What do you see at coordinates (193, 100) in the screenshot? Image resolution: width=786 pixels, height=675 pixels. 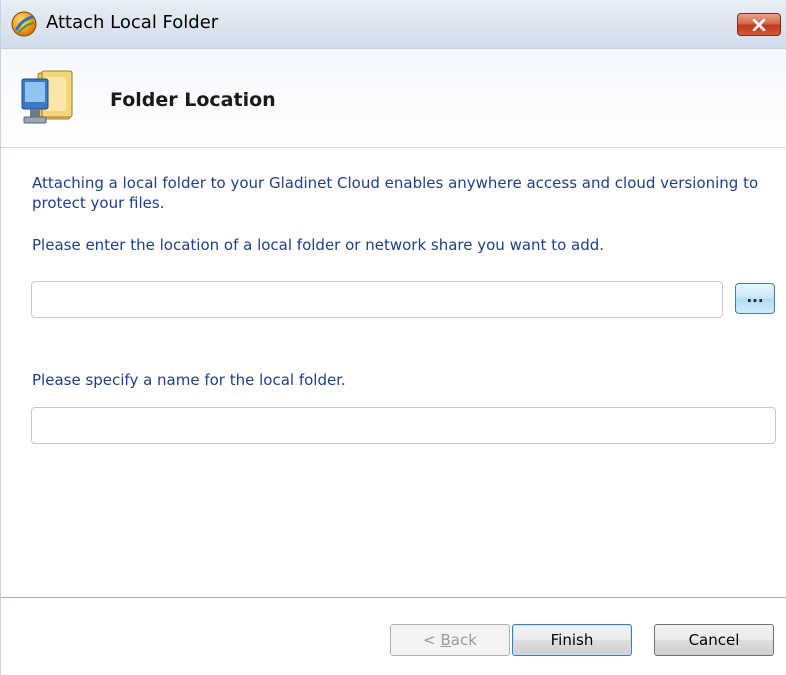 I see `page-title: Folder Location` at bounding box center [193, 100].